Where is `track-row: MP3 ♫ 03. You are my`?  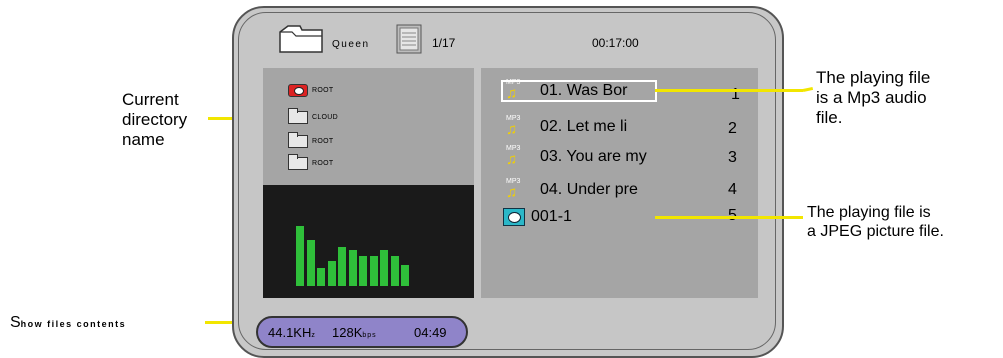 track-row: MP3 ♫ 03. You are my is located at coordinates (573, 157).